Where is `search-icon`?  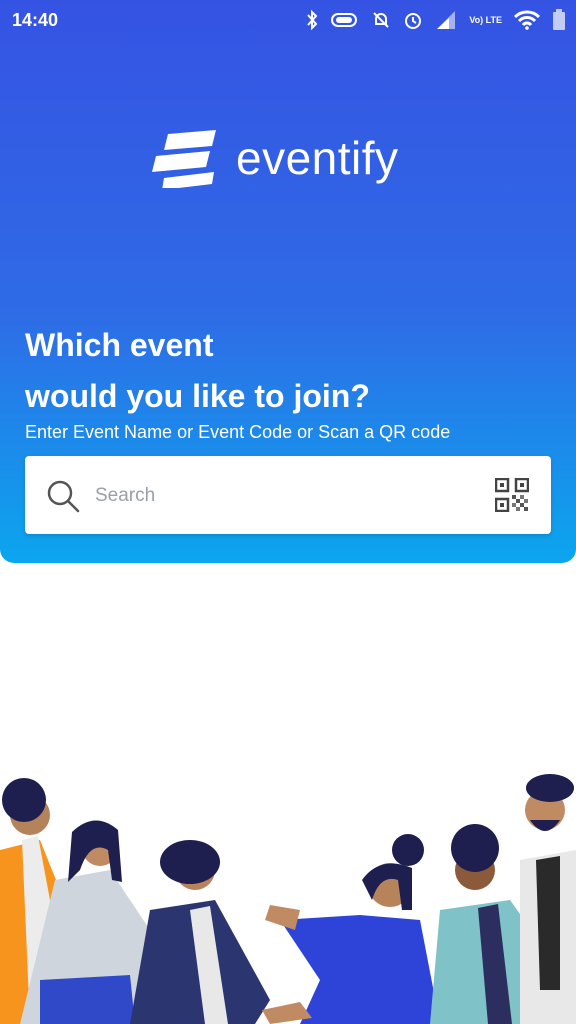 search-icon is located at coordinates (63, 496).